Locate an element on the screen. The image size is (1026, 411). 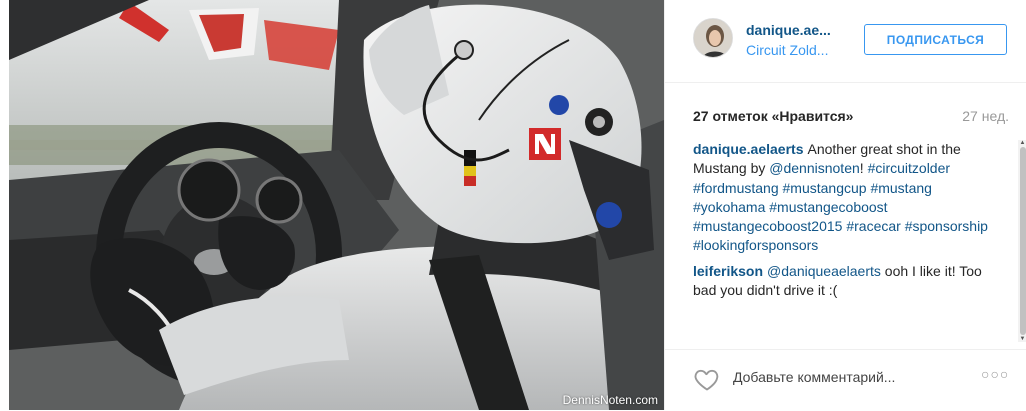
post-footer: ○○○ is located at coordinates (845, 380).